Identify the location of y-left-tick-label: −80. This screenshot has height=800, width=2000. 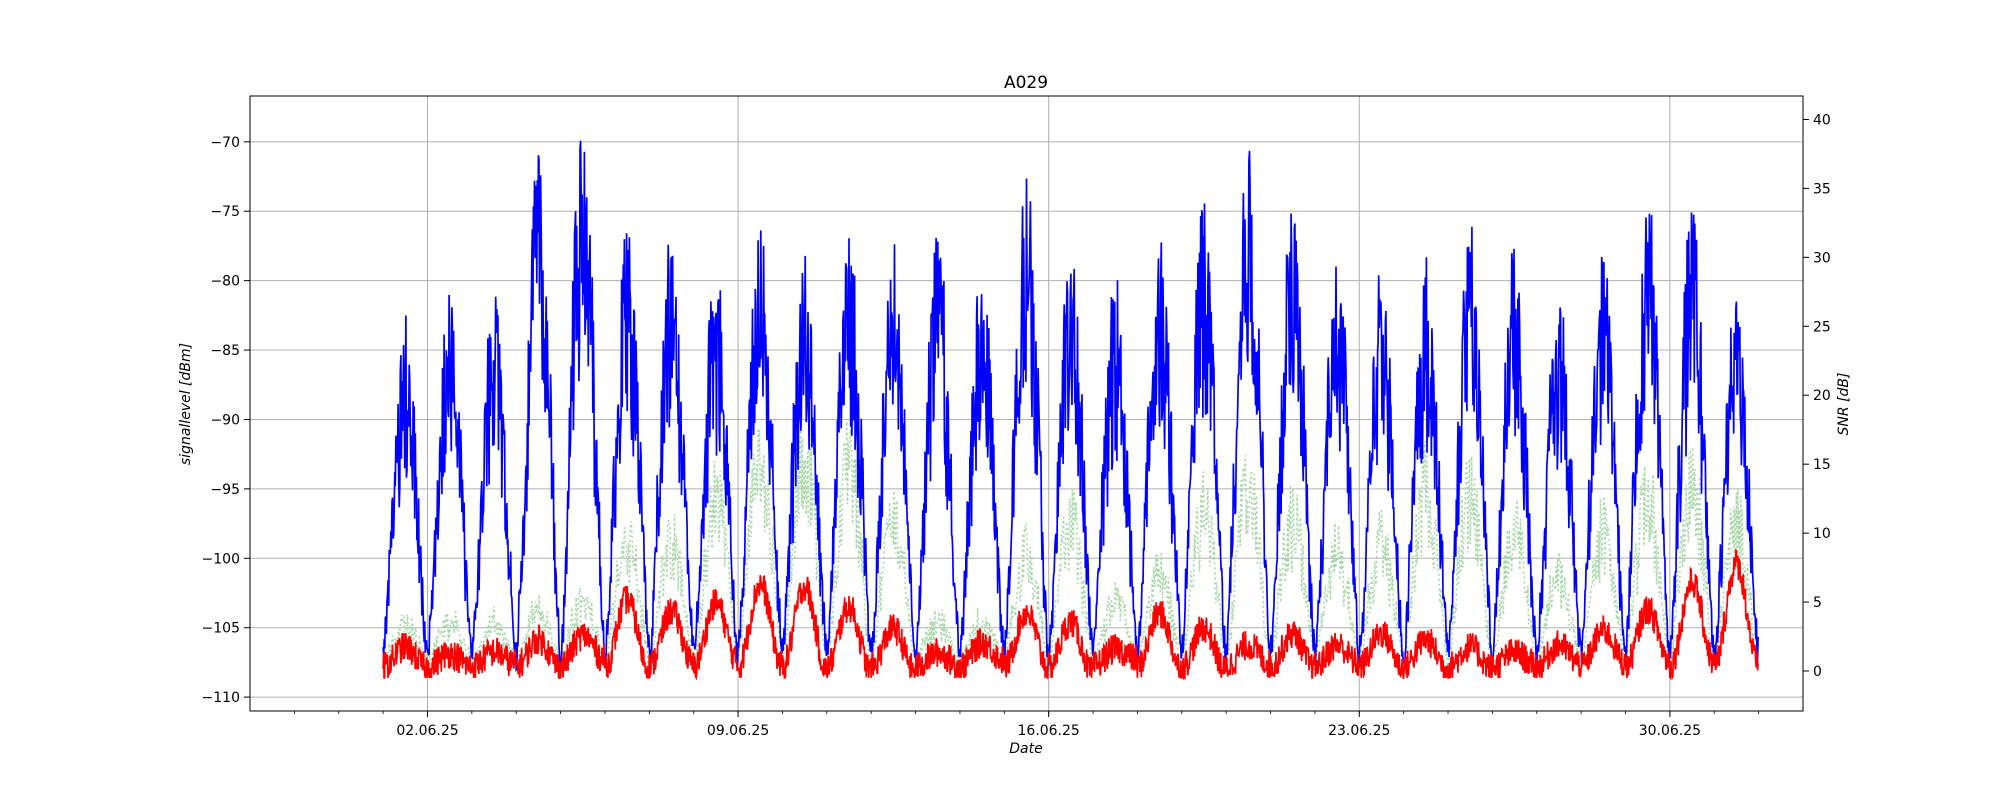
(225, 282).